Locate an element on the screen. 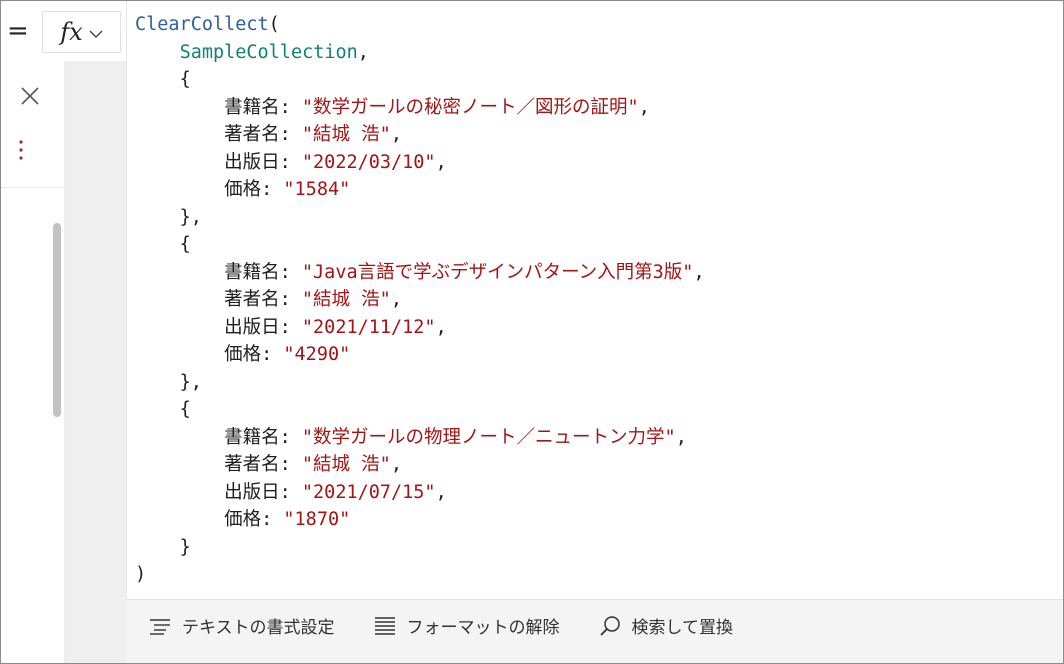  format-text-label: テキストの書式設定 is located at coordinates (258, 628).